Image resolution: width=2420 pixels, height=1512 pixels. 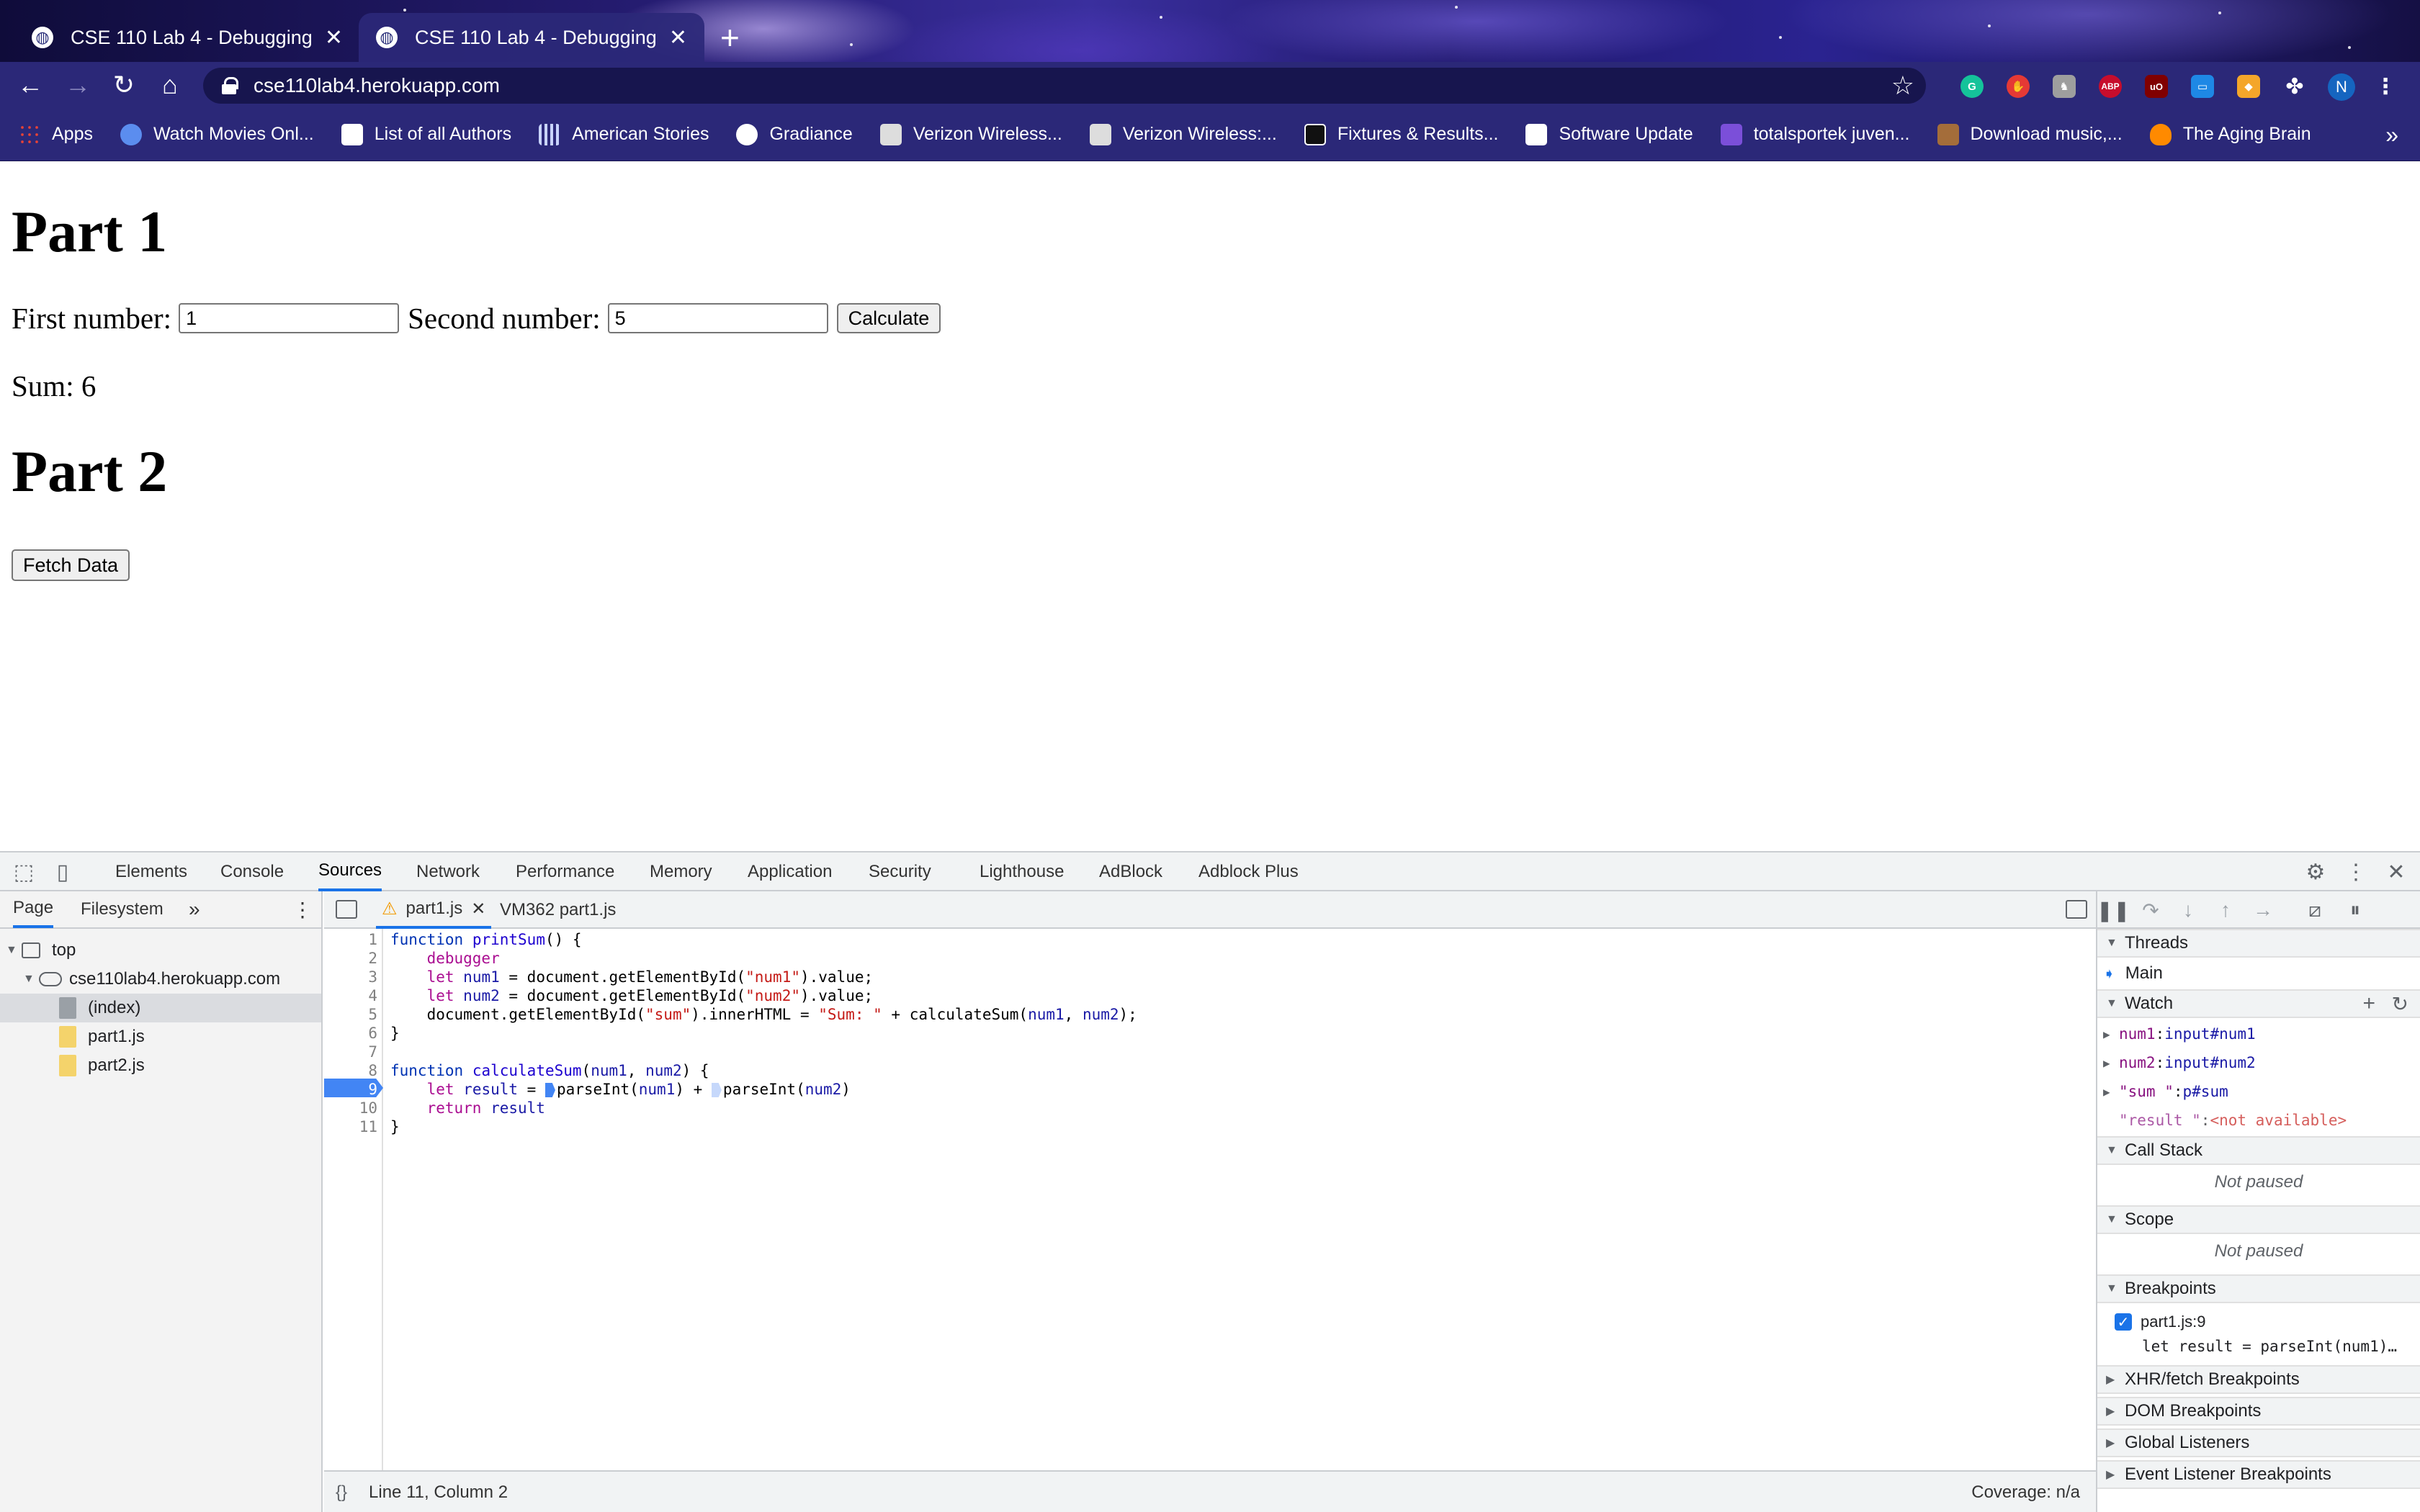 I want to click on adblock-plus-icon: ABP, so click(x=2110, y=86).